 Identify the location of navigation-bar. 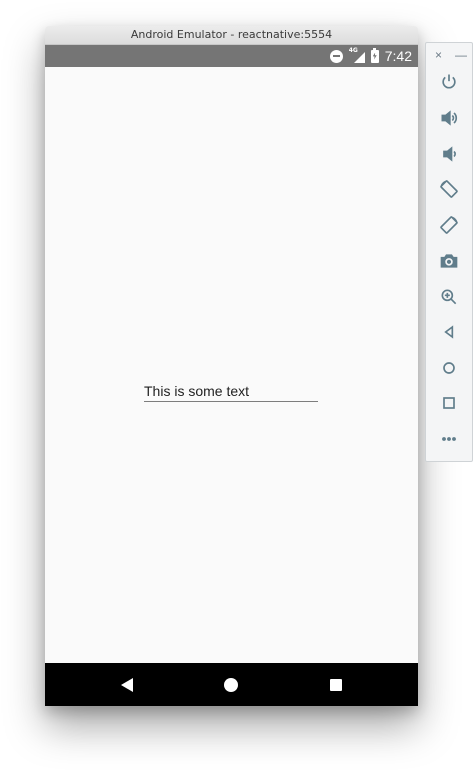
(231, 684).